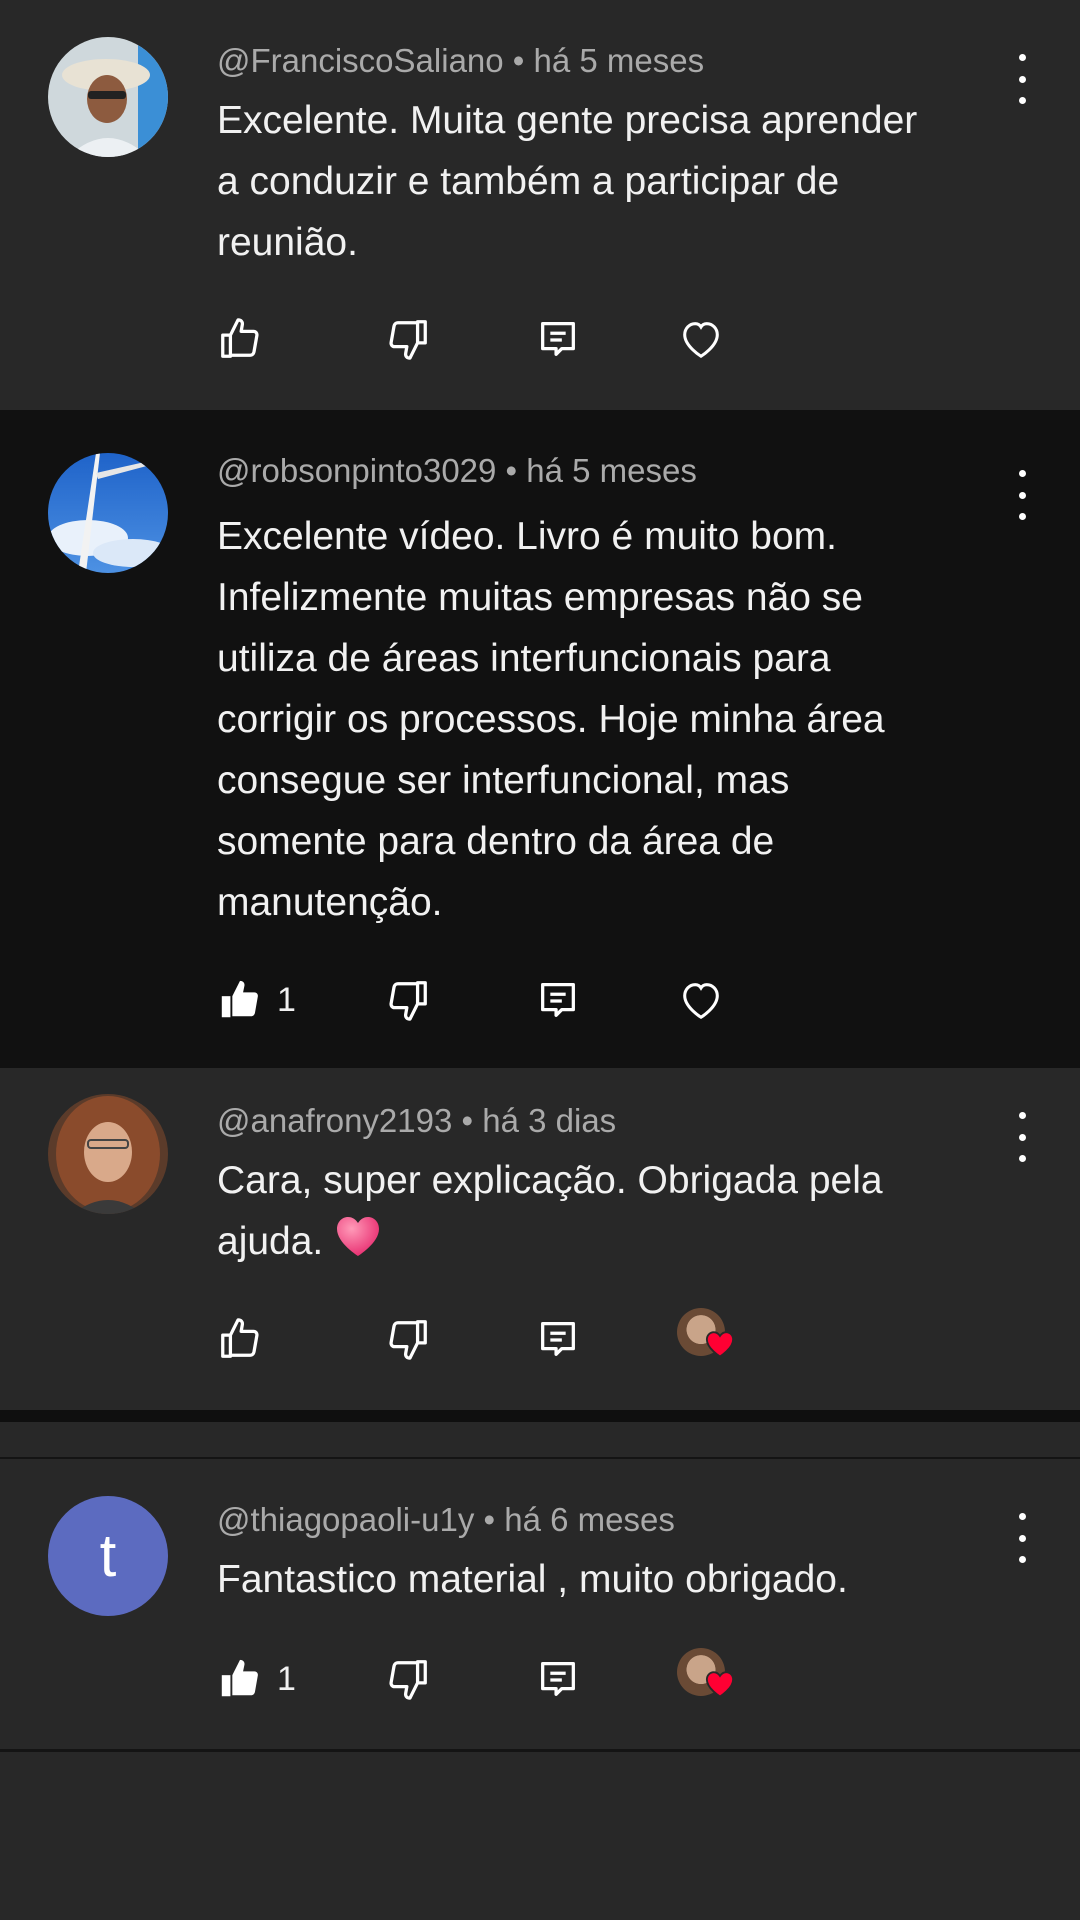 Image resolution: width=1080 pixels, height=1920 pixels. I want to click on comment-line: Excelente vídeo. Livro é muito bom., so click(527, 536).